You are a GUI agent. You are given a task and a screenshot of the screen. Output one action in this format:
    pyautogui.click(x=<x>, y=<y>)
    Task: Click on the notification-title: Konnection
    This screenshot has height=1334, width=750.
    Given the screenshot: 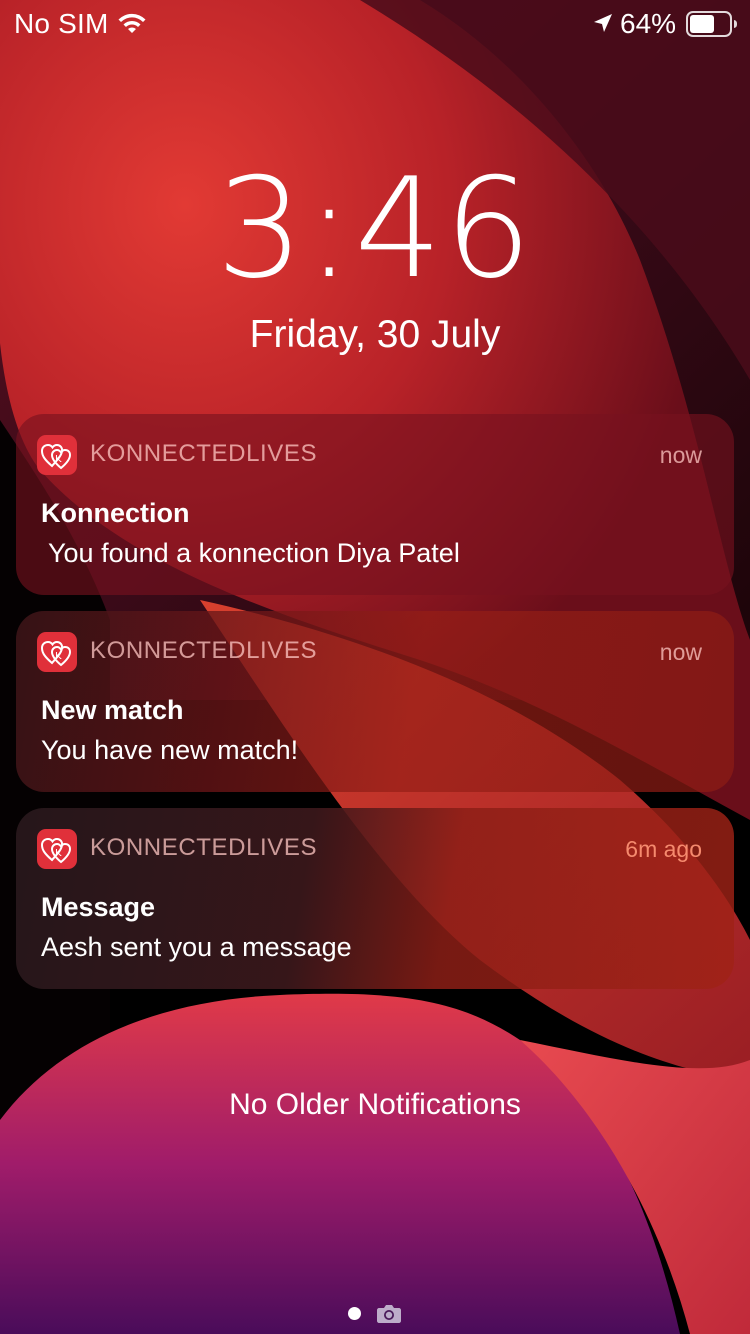 What is the action you would take?
    pyautogui.click(x=115, y=513)
    